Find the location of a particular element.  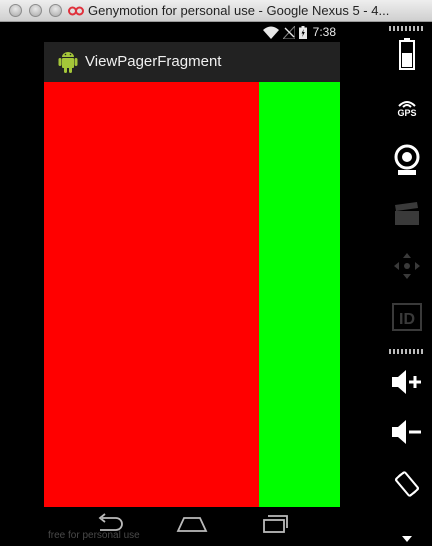

gps-label: GPS is located at coordinates (407, 112).